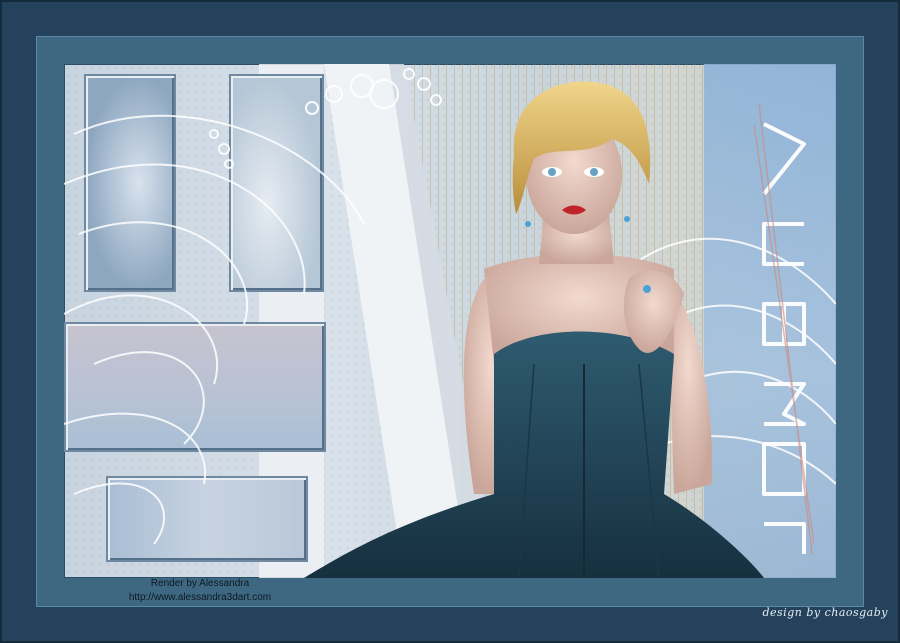  Describe the element at coordinates (825, 612) in the screenshot. I see `designer-signature: design by chaosgaby` at that location.